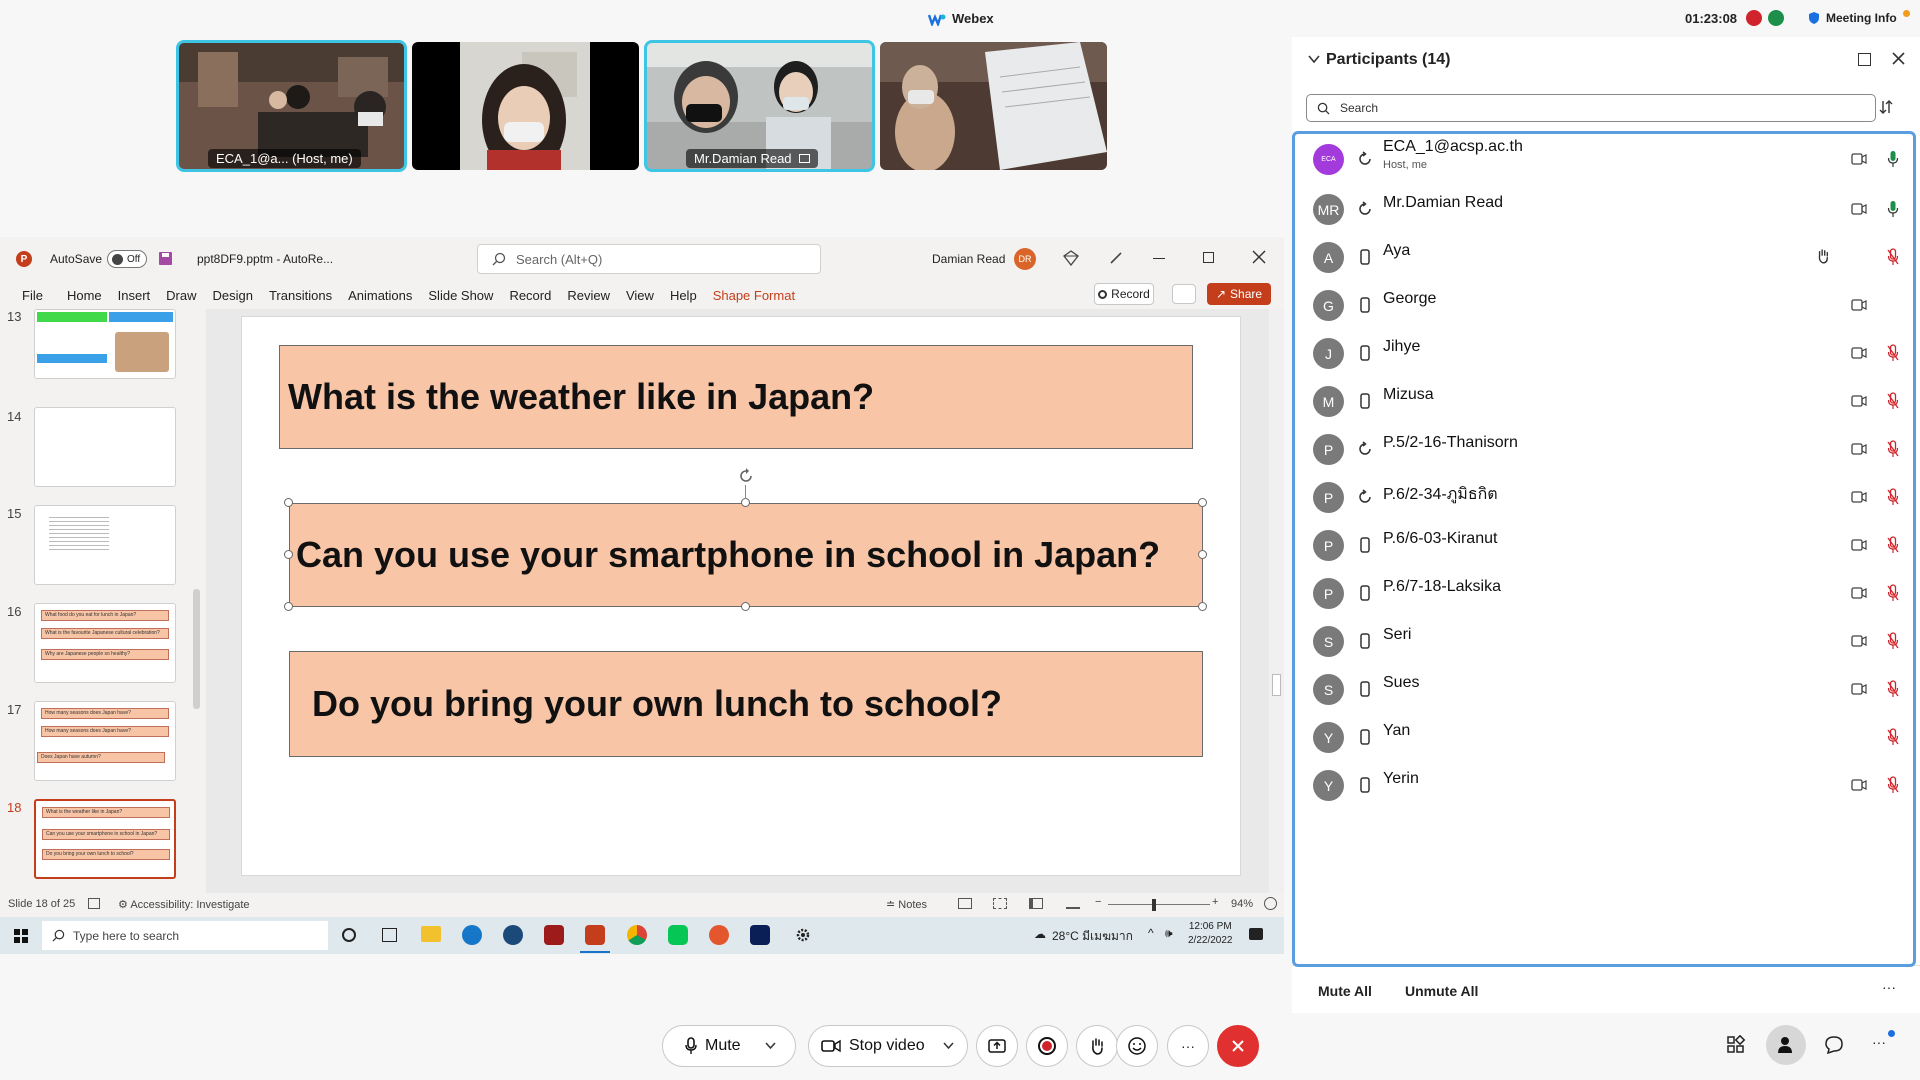 The width and height of the screenshot is (1920, 1080). Describe the element at coordinates (746, 476) in the screenshot. I see `rotate-handle-icon` at that location.